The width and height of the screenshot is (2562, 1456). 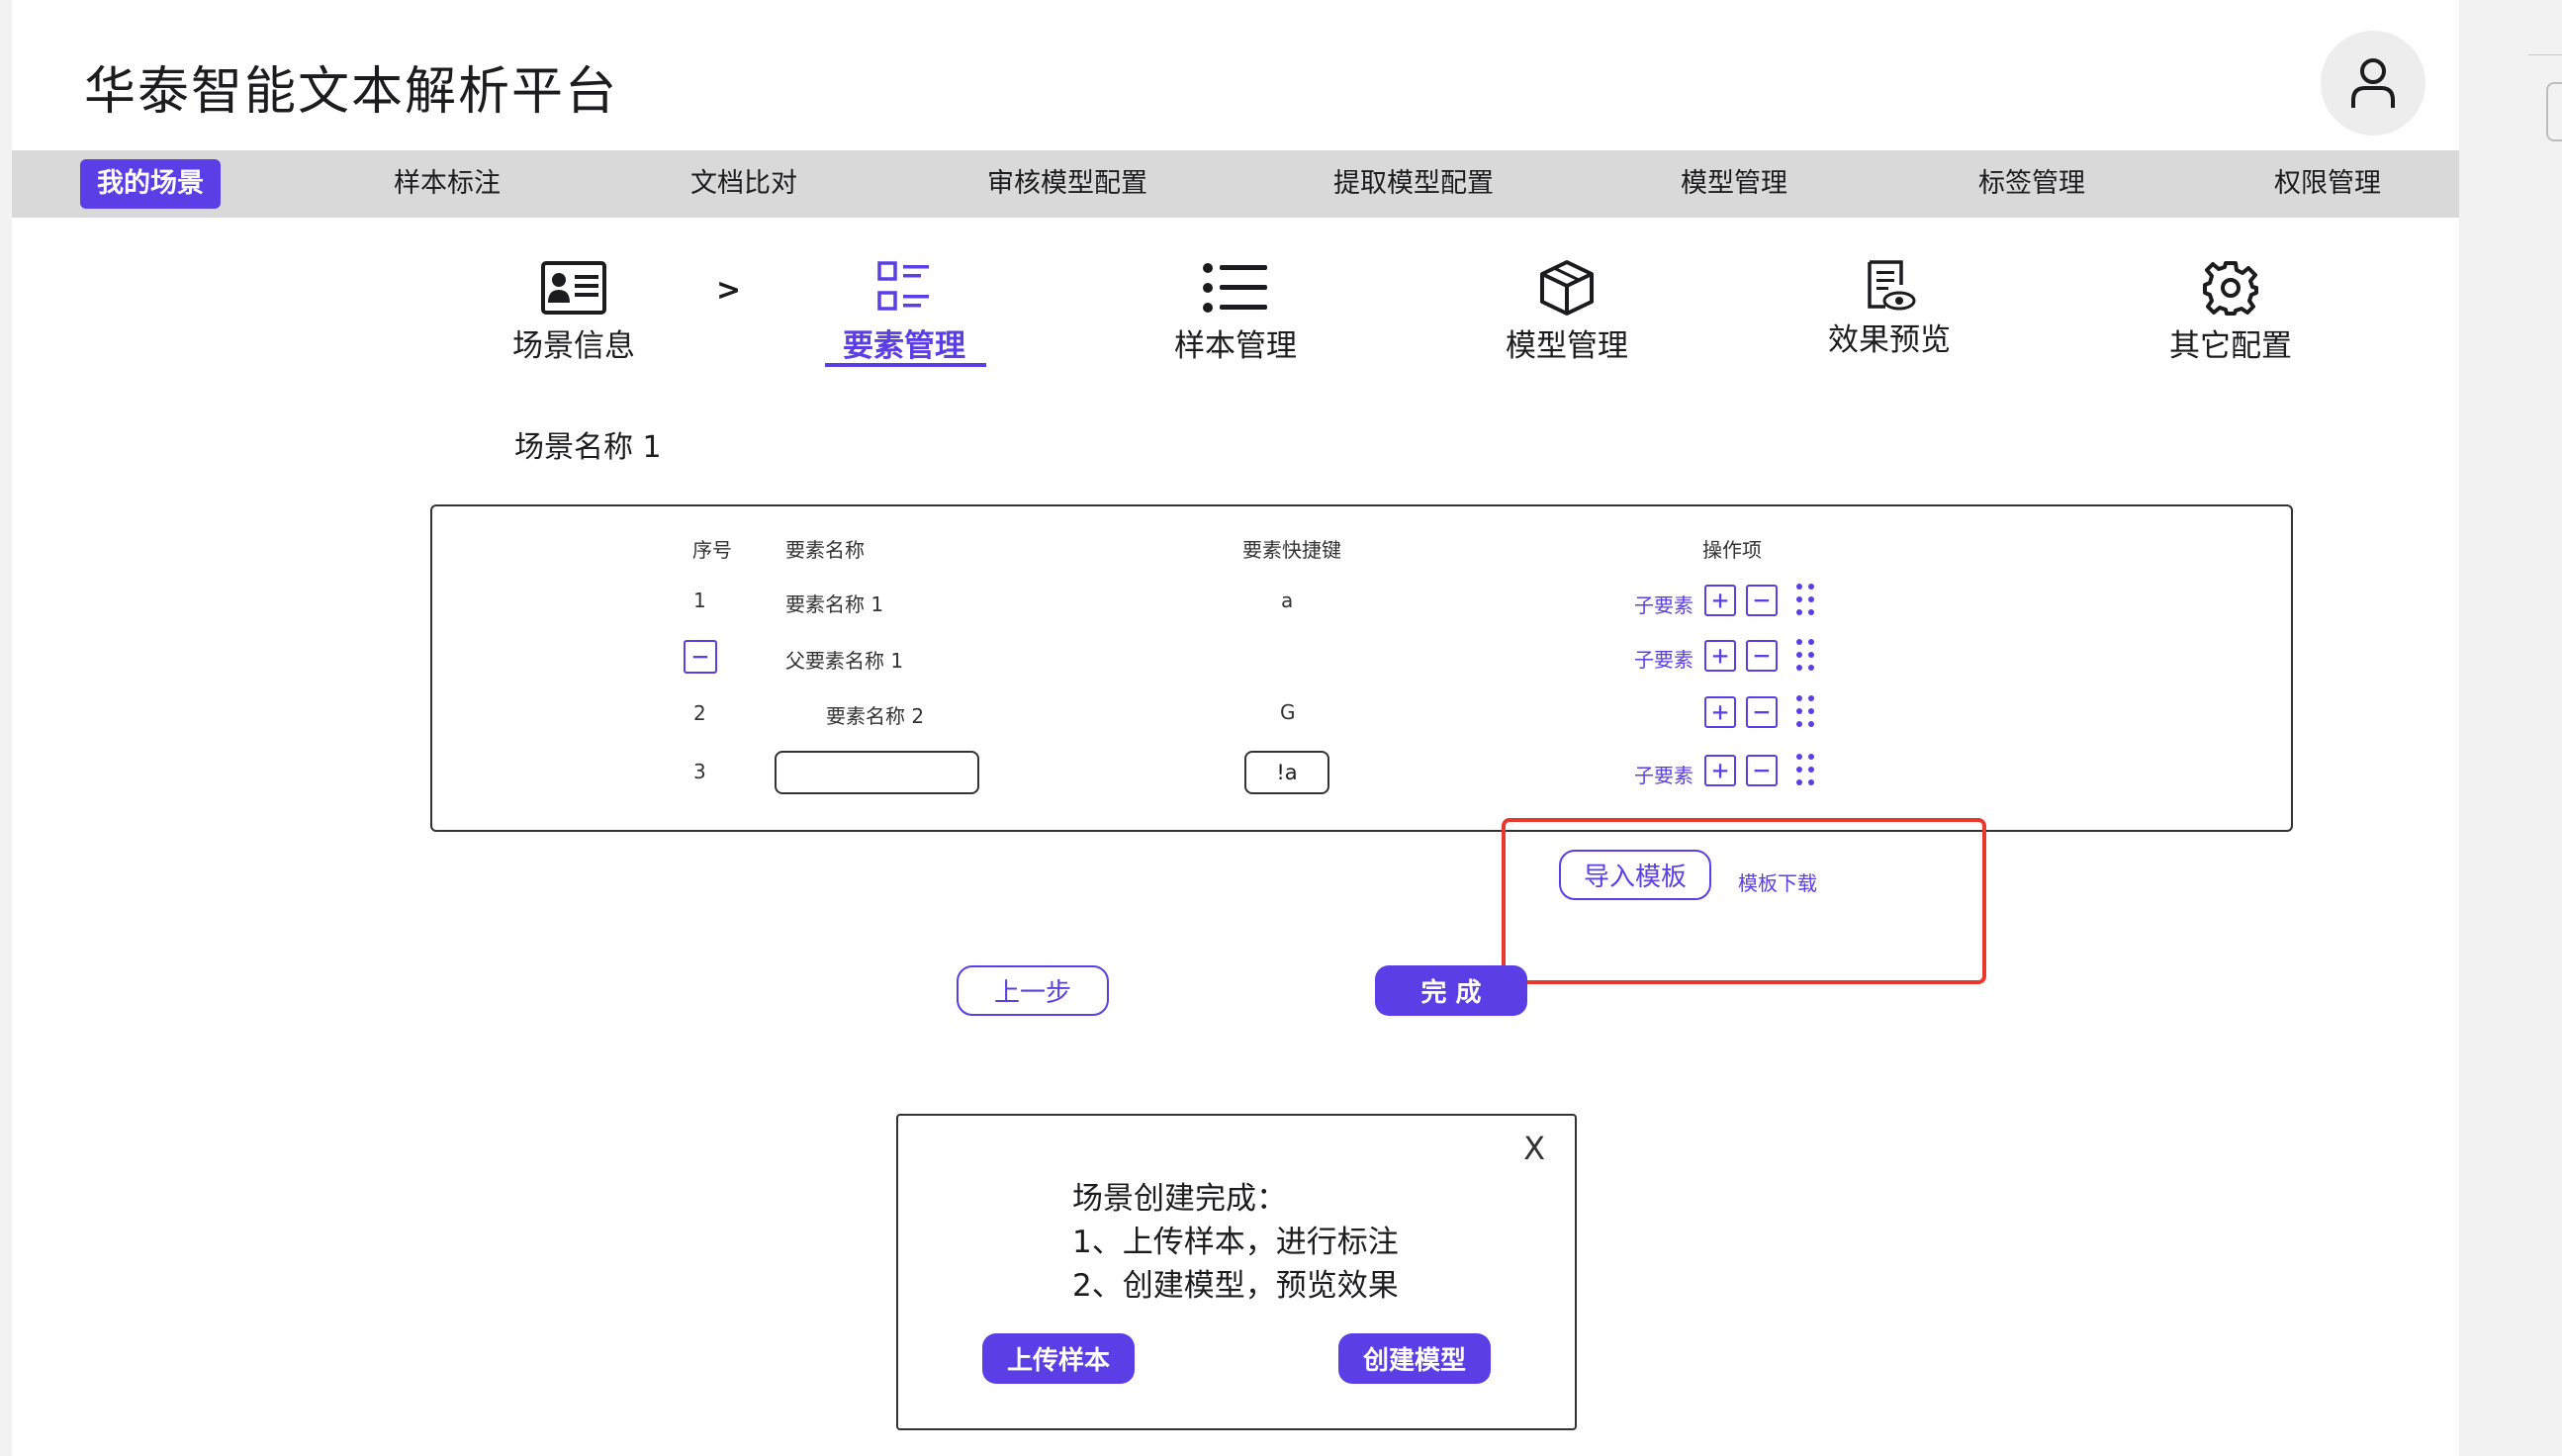 I want to click on element-list-icon, so click(x=903, y=286).